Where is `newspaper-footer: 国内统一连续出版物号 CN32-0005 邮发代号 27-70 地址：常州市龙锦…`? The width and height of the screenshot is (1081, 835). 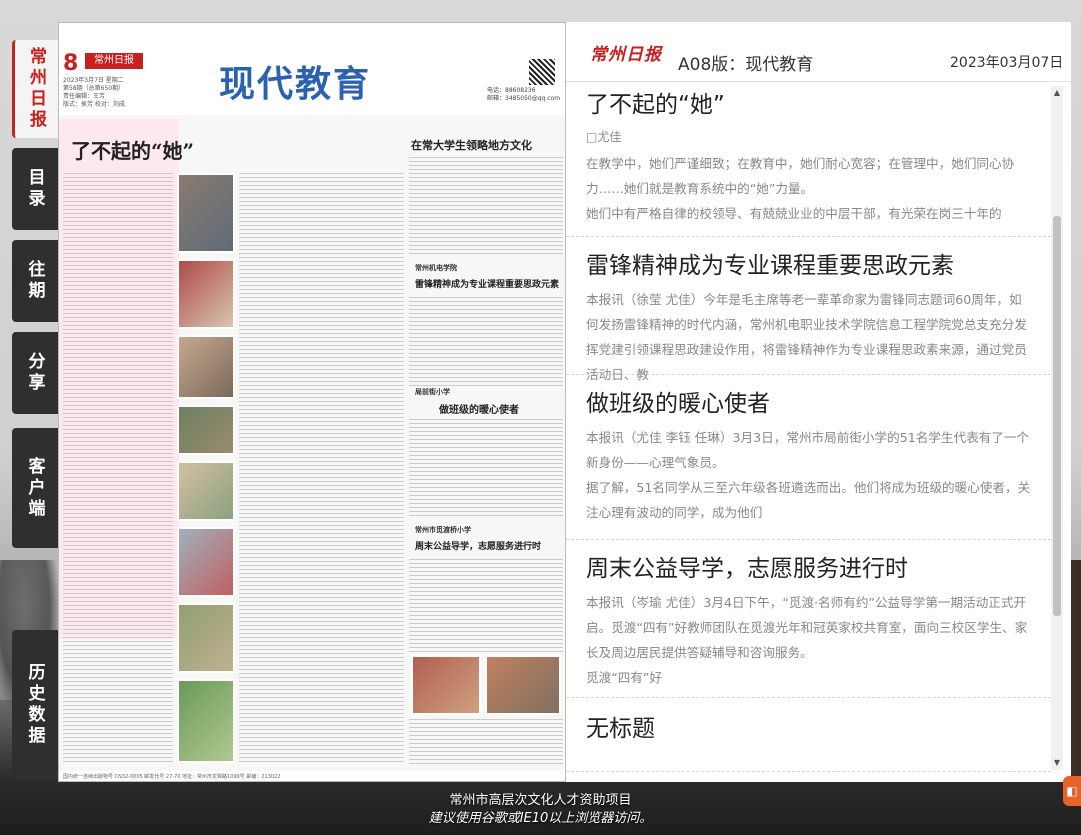
newspaper-footer: 国内统一连续出版物号 CN32-0005 邮发代号 27-70 地址：常州市龙锦… is located at coordinates (312, 776).